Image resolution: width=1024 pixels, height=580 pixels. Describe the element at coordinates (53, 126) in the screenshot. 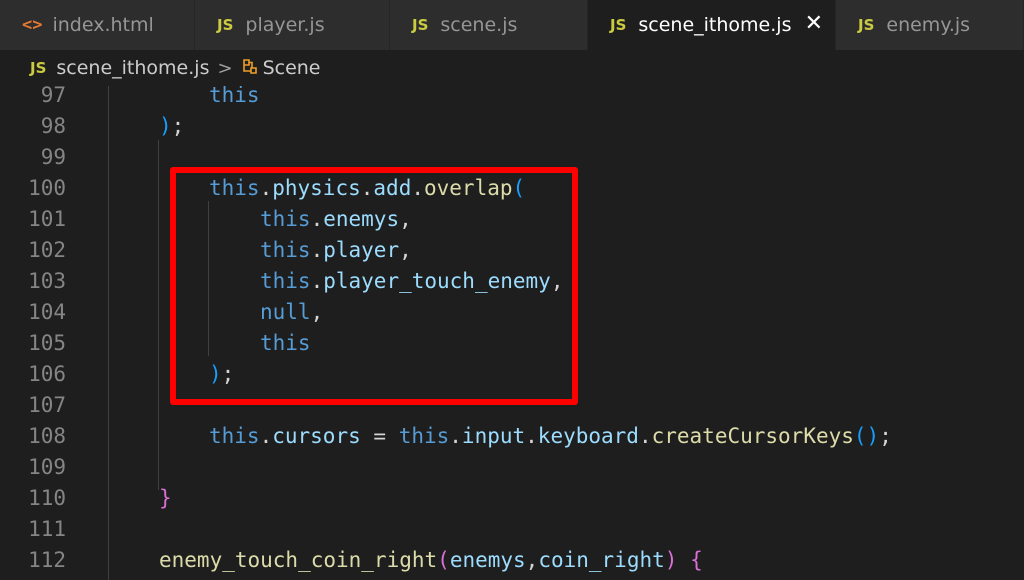

I see `line-number: 98` at that location.